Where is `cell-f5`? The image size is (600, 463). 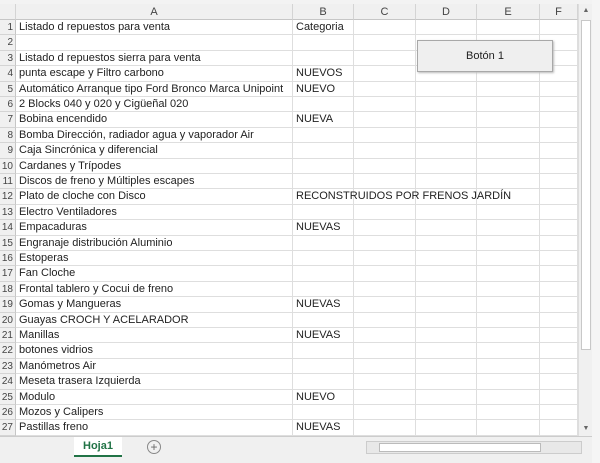 cell-f5 is located at coordinates (559, 89).